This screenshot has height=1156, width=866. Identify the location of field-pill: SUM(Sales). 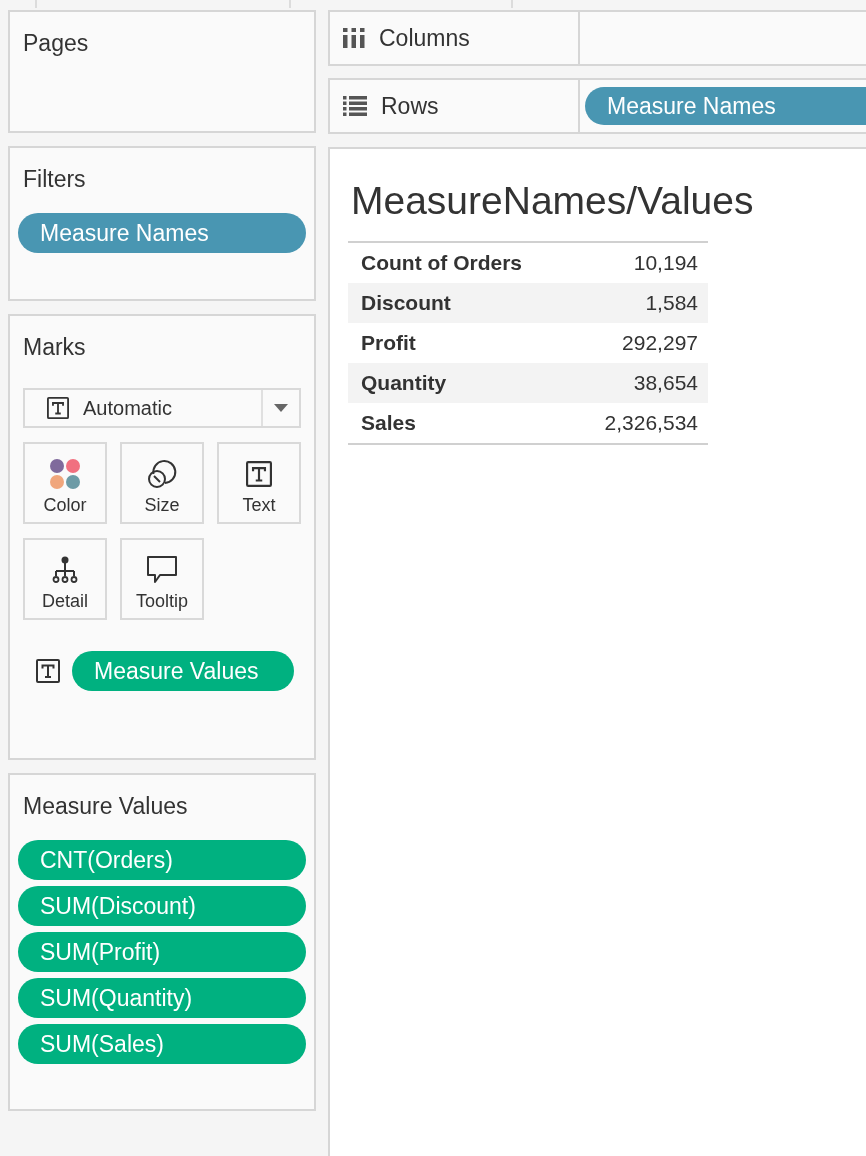
(162, 1044).